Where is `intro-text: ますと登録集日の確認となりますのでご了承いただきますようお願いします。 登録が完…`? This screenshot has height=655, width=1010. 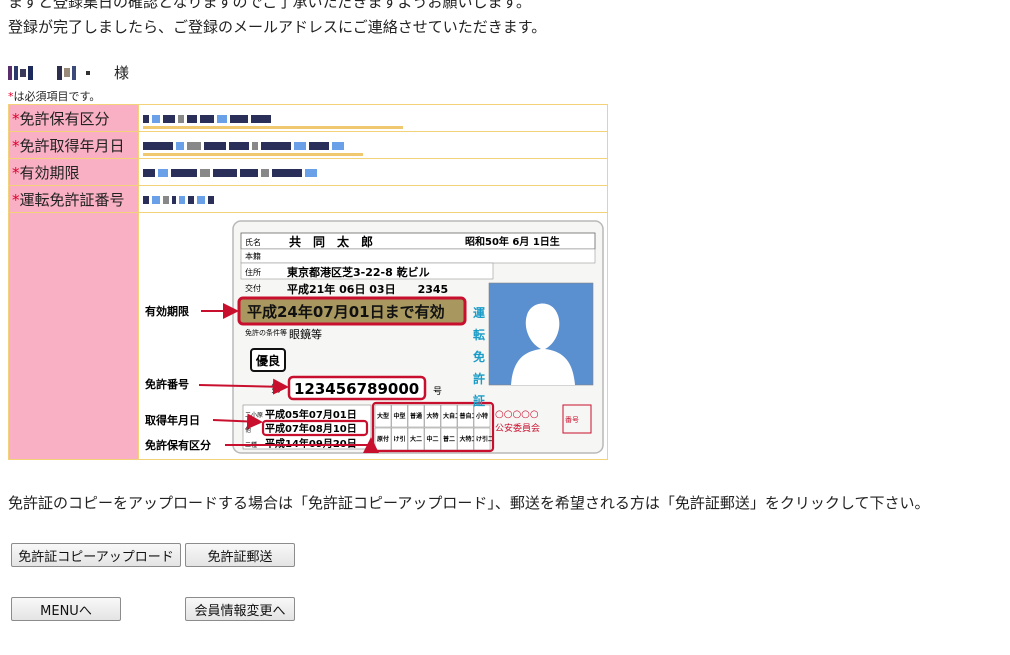
intro-text: ますと登録集日の確認となりますのでご了承いただきますようお願いします。 登録が完… is located at coordinates (277, 20).